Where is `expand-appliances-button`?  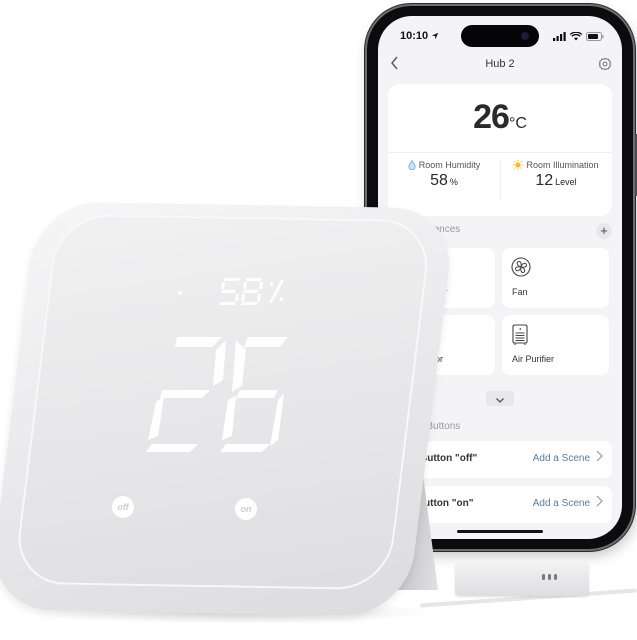 expand-appliances-button is located at coordinates (500, 398).